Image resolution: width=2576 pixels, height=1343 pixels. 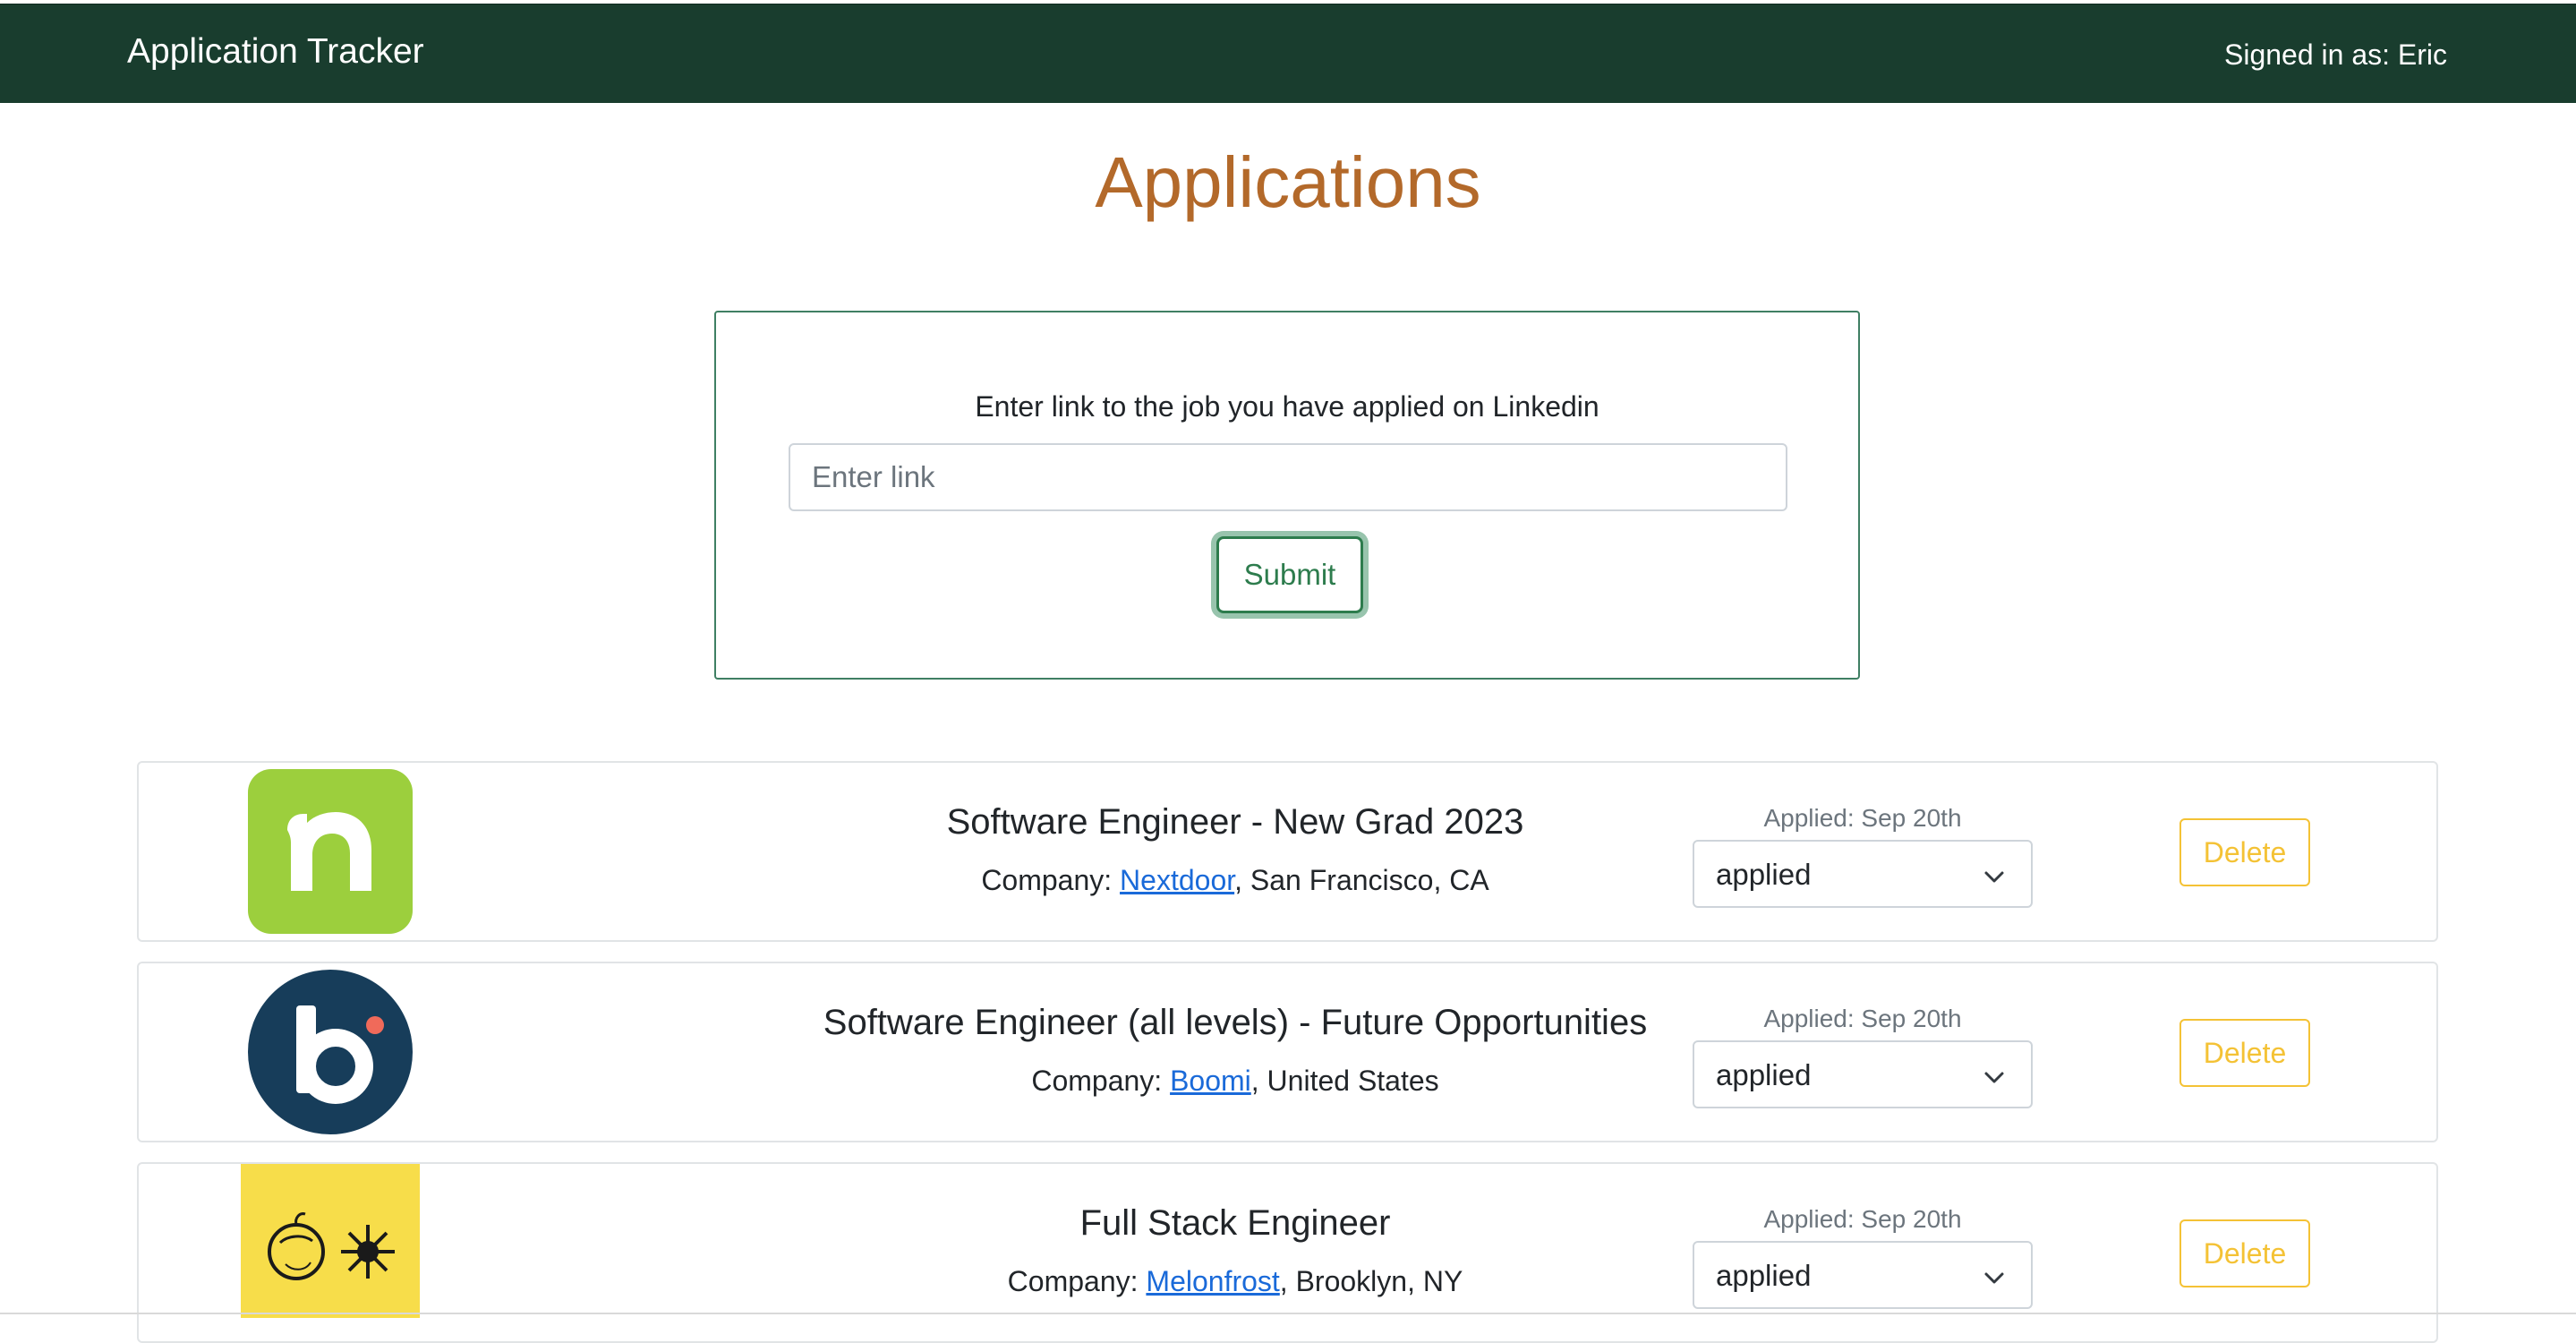 I want to click on melonfrost-logo-icon, so click(x=330, y=1241).